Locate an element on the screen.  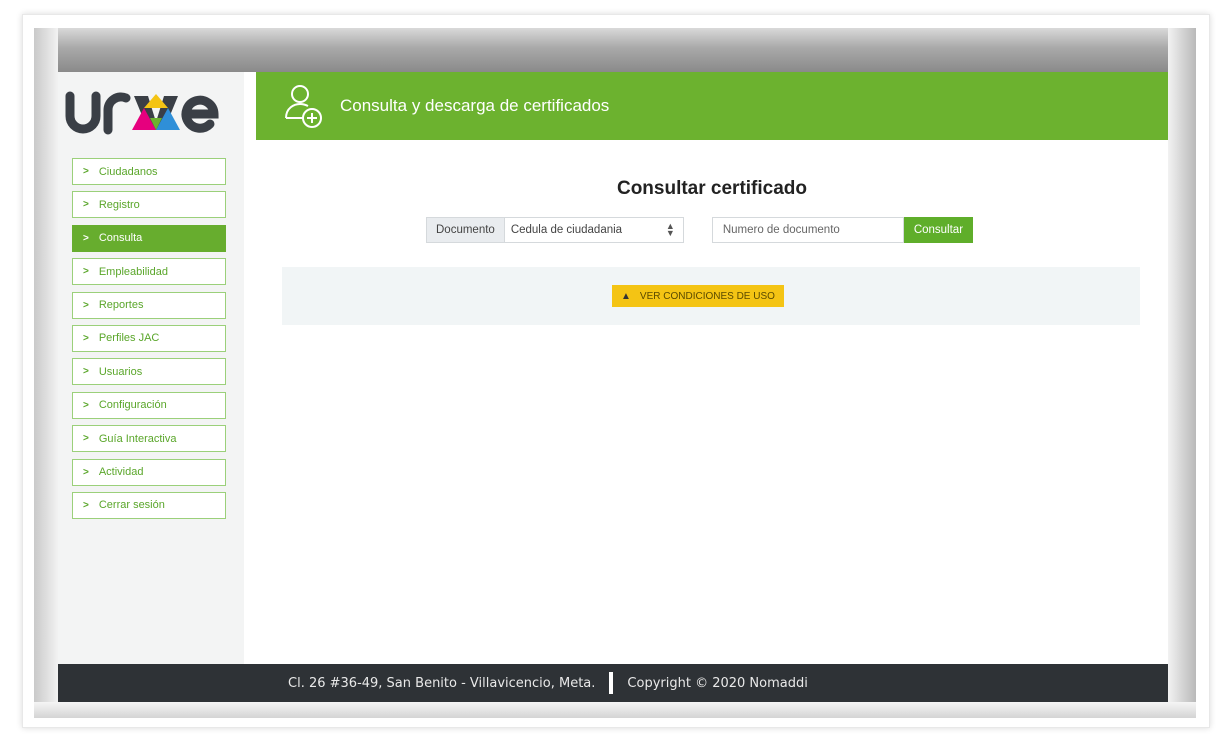
sidebar-item-configuracion: > Configuración is located at coordinates (149, 405).